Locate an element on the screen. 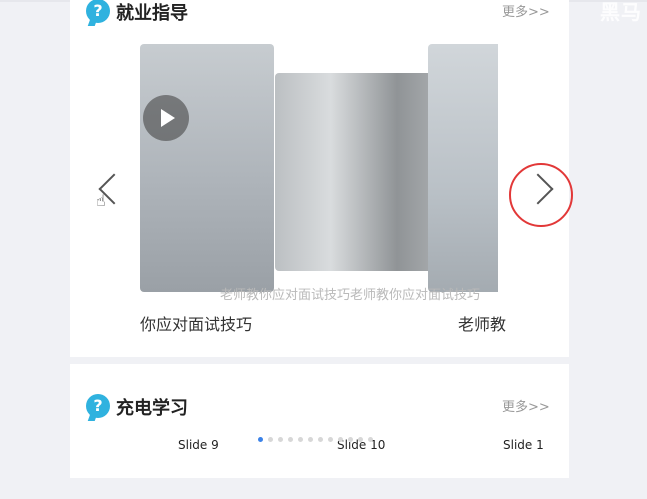  slide-overlay-caption: 老师教你应对面试技巧老师教你应对面试技巧 is located at coordinates (350, 295).